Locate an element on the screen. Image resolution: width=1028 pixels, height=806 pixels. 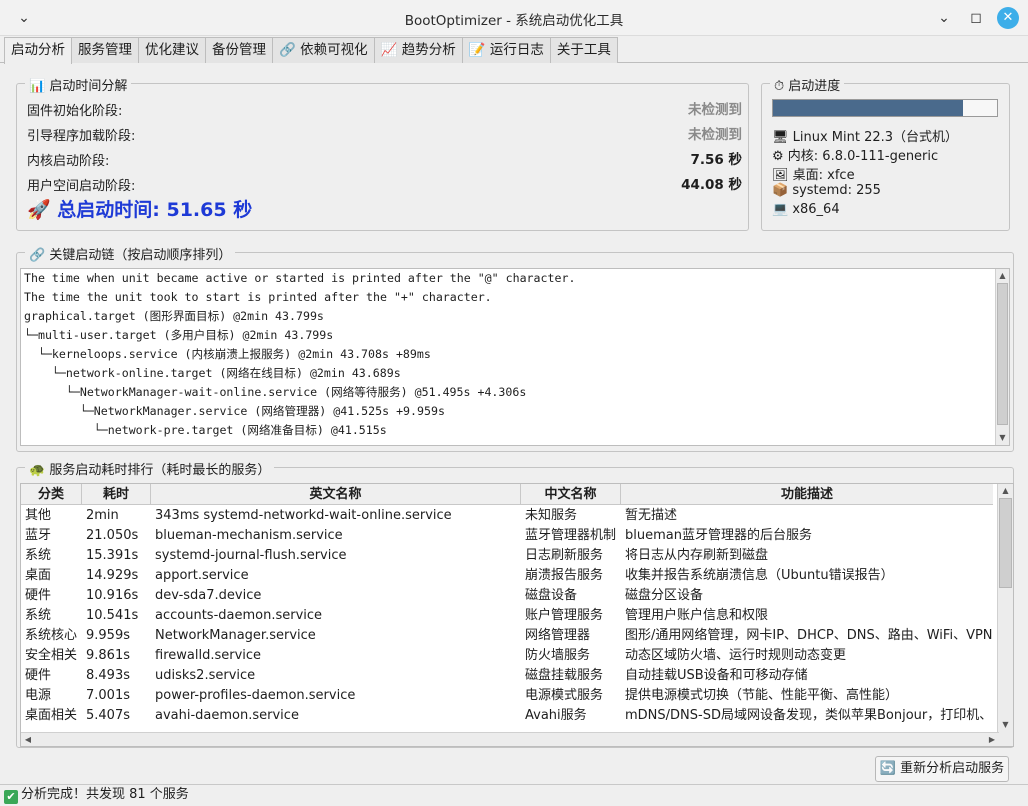
chain-scrollbar: ▲ ▼ is located at coordinates (1002, 357).